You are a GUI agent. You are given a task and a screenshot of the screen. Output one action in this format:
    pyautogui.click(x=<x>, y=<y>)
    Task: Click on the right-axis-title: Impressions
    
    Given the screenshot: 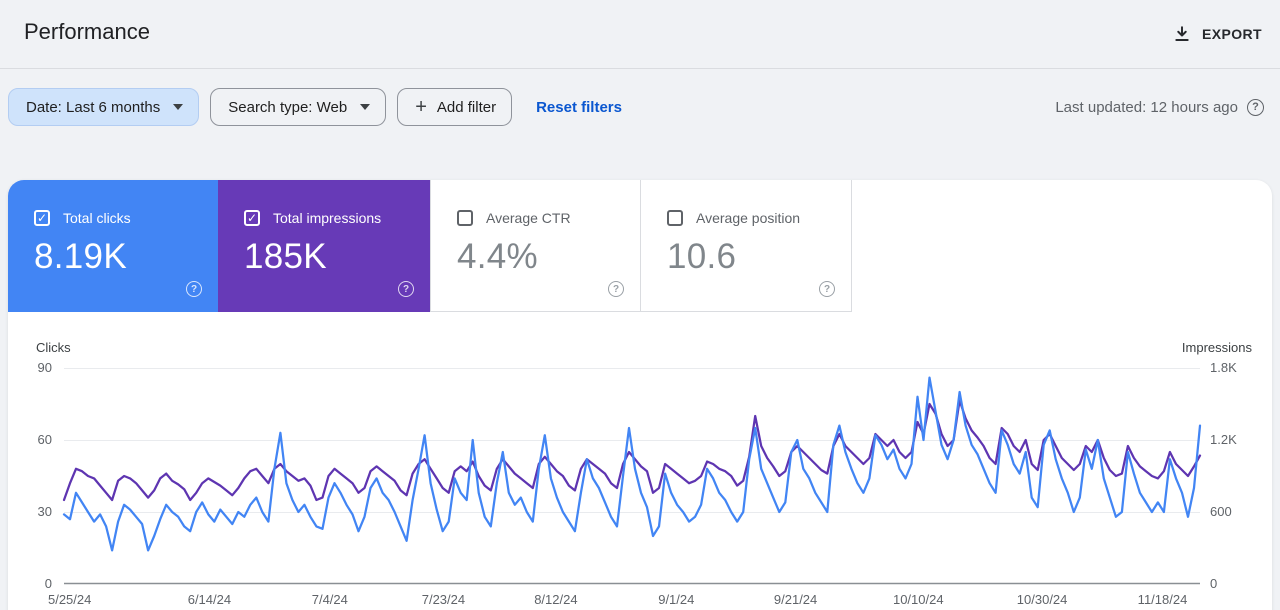 What is the action you would take?
    pyautogui.click(x=1216, y=347)
    